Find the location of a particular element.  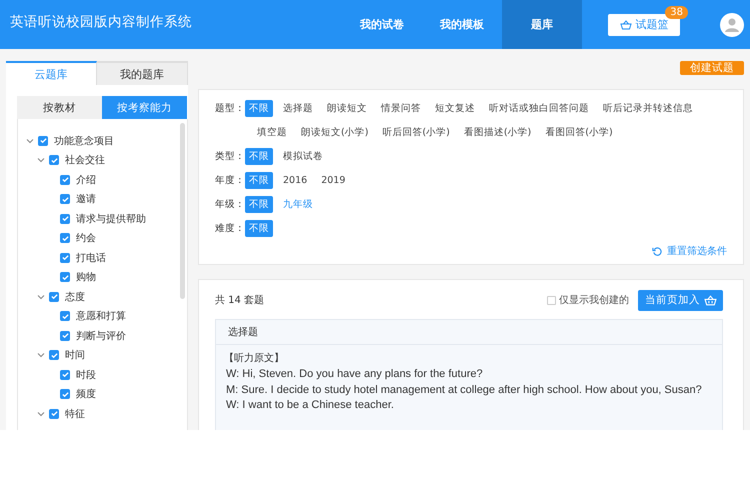

transcript-line: W: Hi, Steven. Do you have any plans for the future? is located at coordinates (354, 374).